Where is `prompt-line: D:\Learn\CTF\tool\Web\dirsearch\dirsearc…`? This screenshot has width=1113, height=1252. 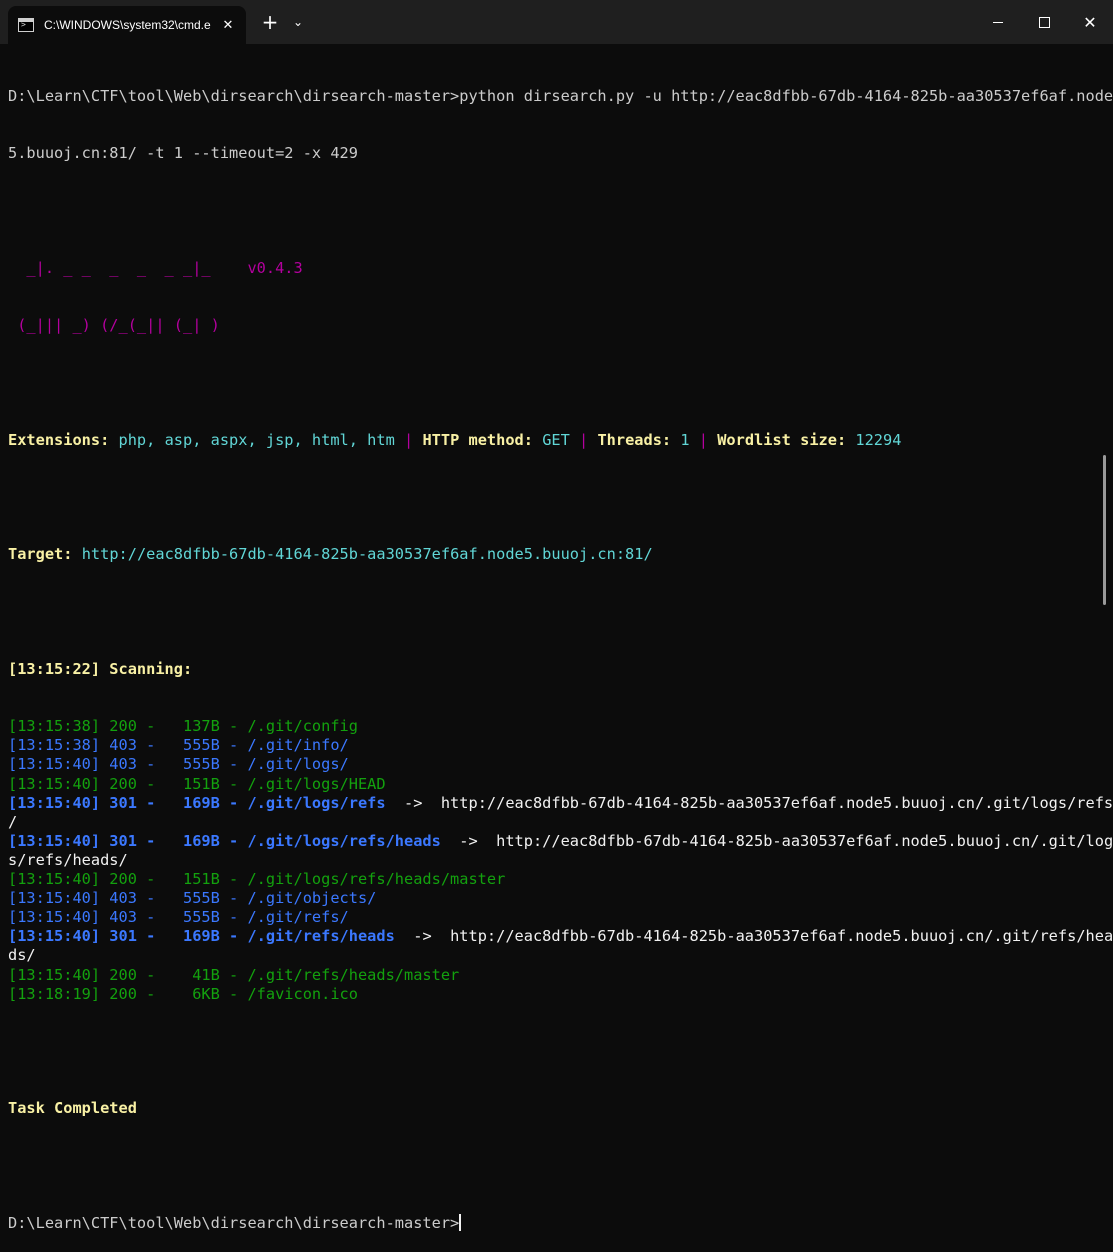 prompt-line: D:\Learn\CTF\tool\Web\dirsearch\dirsearc… is located at coordinates (553, 1223).